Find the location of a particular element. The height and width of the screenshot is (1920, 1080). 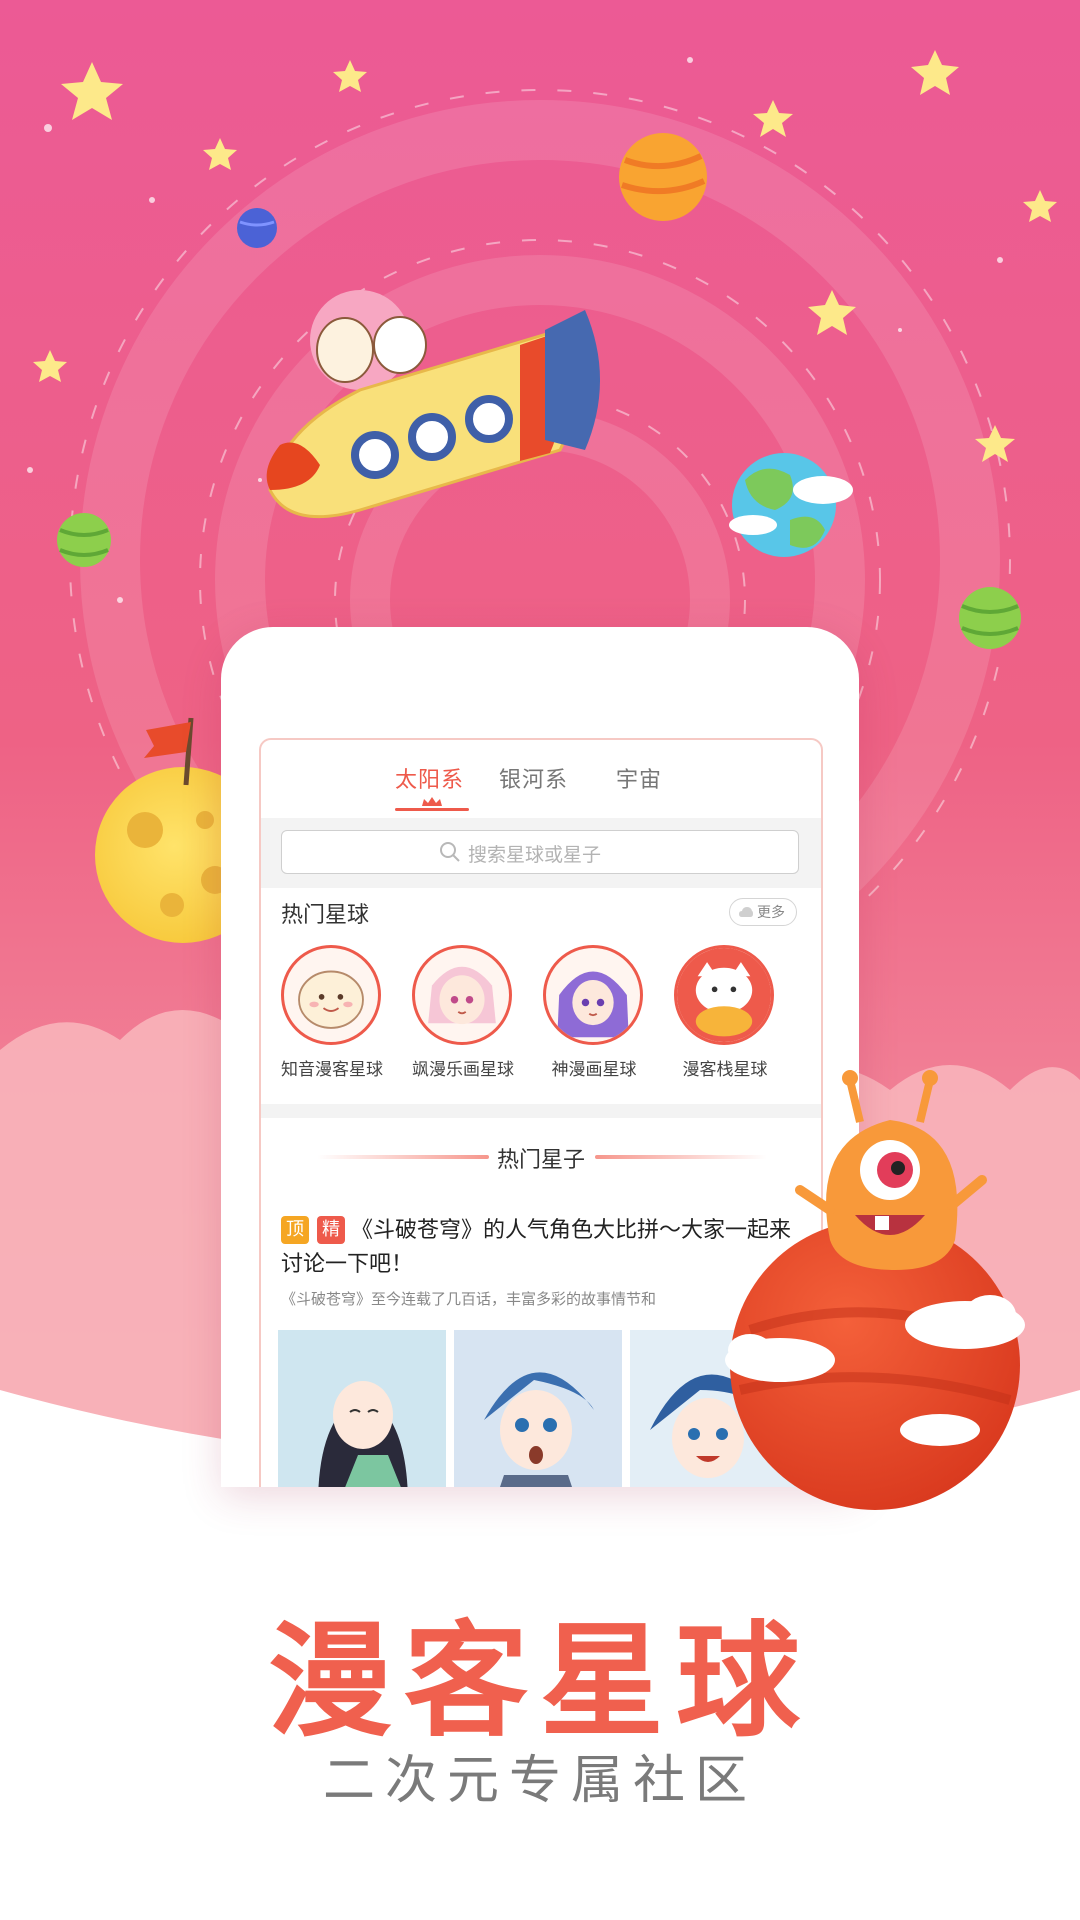

tab-galaxy: 银河系 is located at coordinates (533, 778).